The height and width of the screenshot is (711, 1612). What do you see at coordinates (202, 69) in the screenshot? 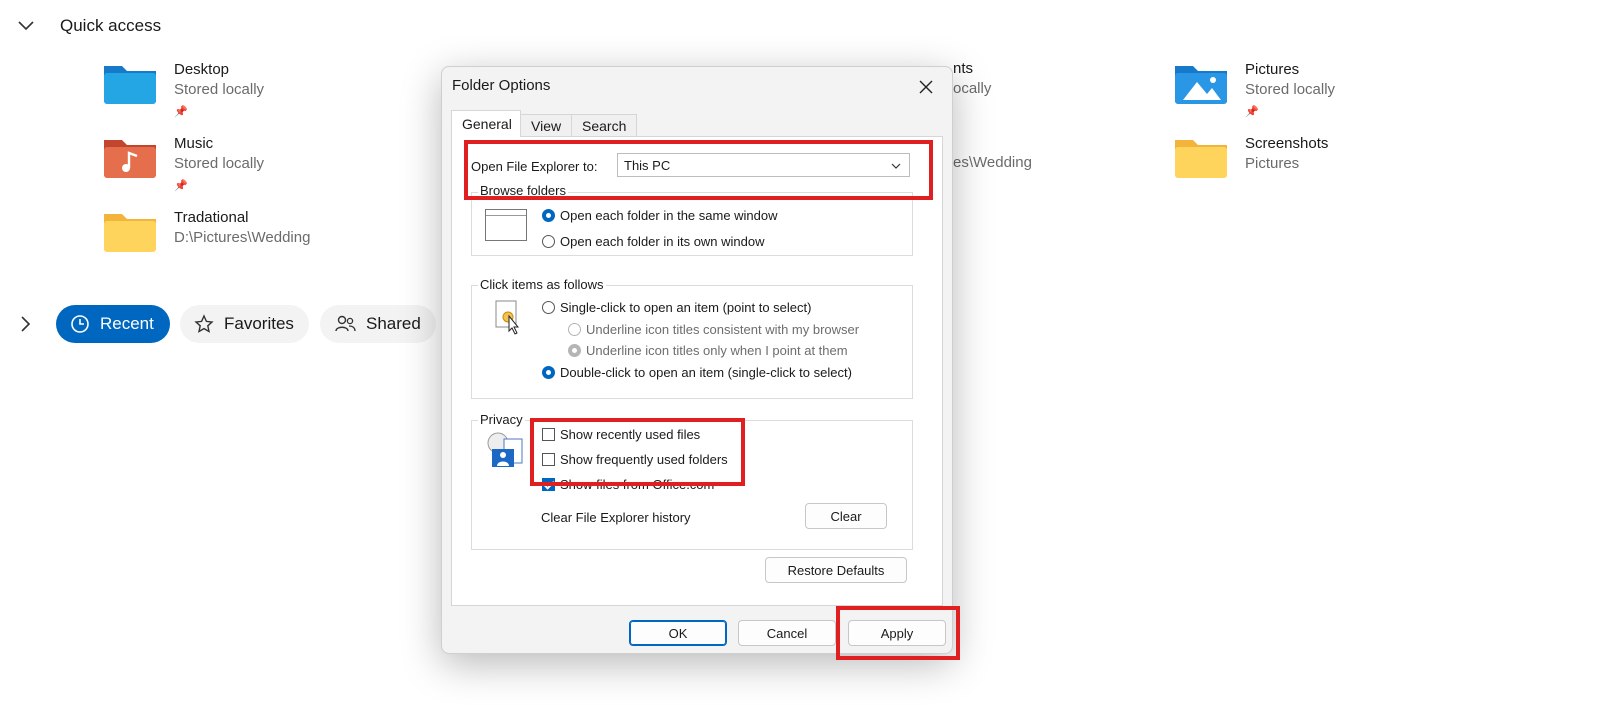
I see `item-name: Desktop` at bounding box center [202, 69].